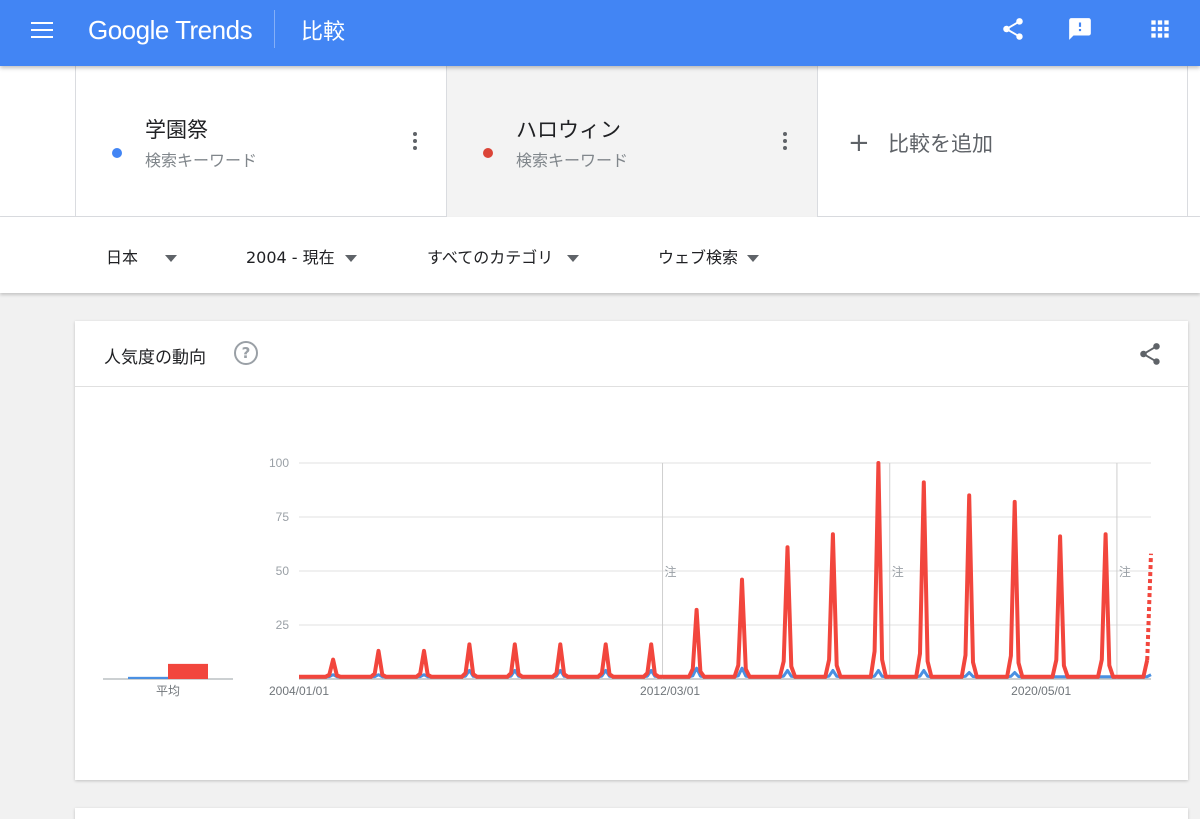 The height and width of the screenshot is (819, 1200). Describe the element at coordinates (283, 571) in the screenshot. I see `y-tick-label: 50` at that location.